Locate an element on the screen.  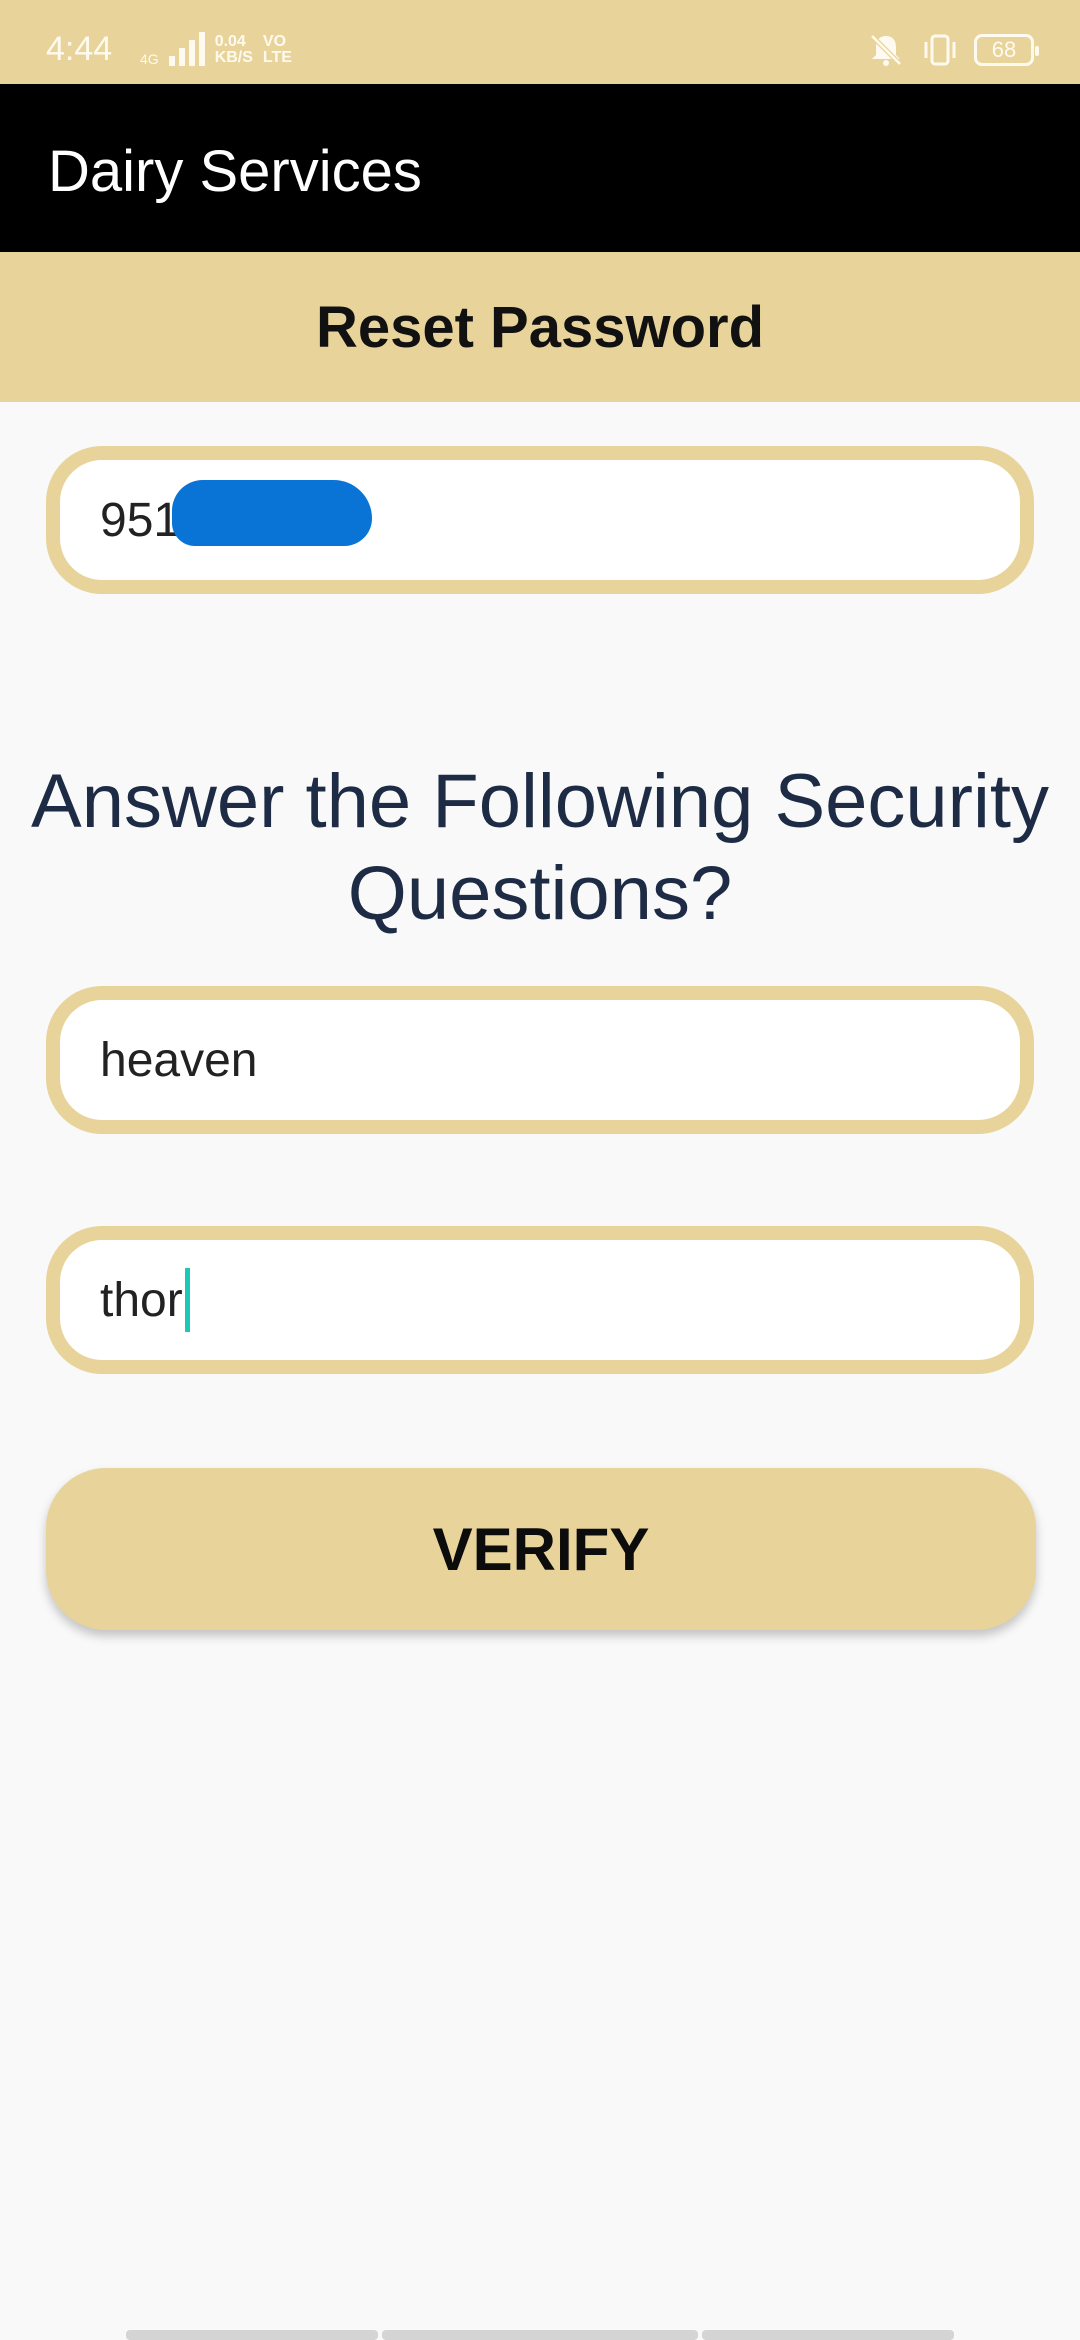
network-speed: 0.04 KB/S is located at coordinates (234, 50).